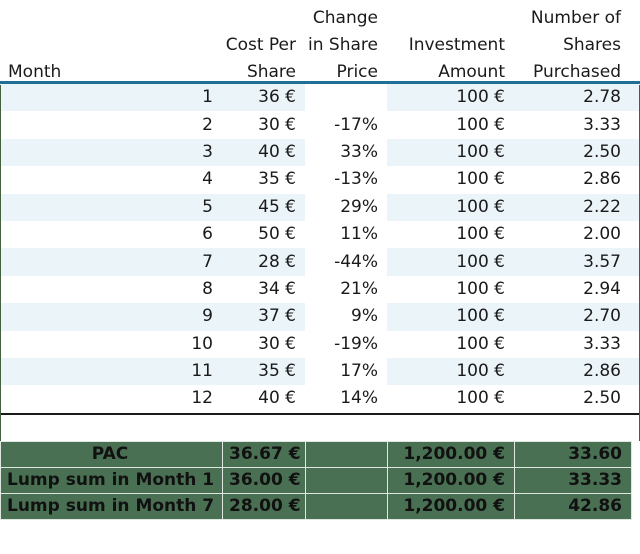 The width and height of the screenshot is (640, 554). I want to click on table-row: 4 35 € -13% 100 €2.86, so click(320, 180).